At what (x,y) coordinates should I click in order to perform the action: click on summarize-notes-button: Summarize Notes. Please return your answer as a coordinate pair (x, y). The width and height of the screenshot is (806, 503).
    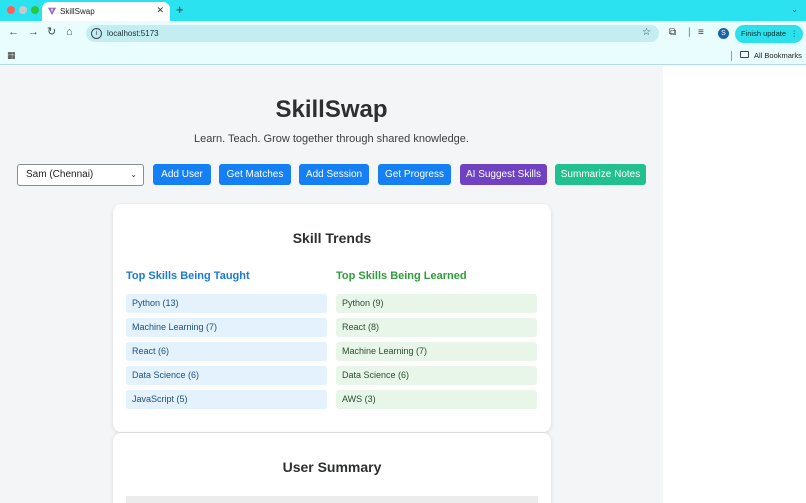
    Looking at the image, I should click on (600, 174).